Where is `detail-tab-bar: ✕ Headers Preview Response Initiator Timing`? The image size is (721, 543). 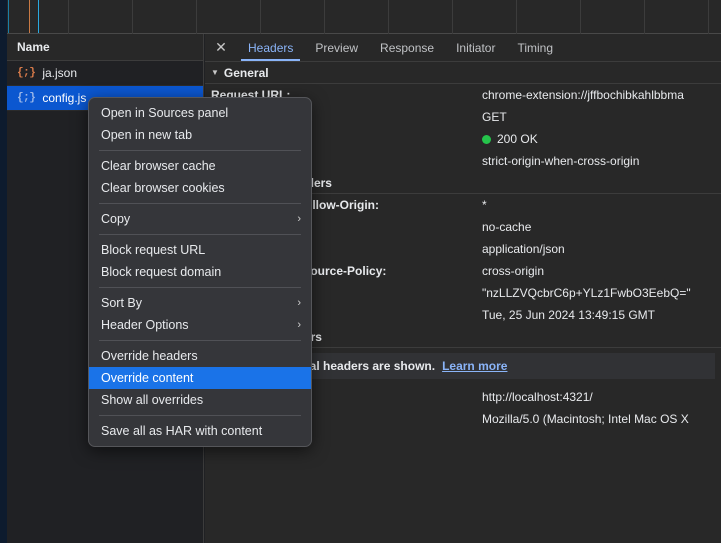 detail-tab-bar: ✕ Headers Preview Response Initiator Timing is located at coordinates (463, 48).